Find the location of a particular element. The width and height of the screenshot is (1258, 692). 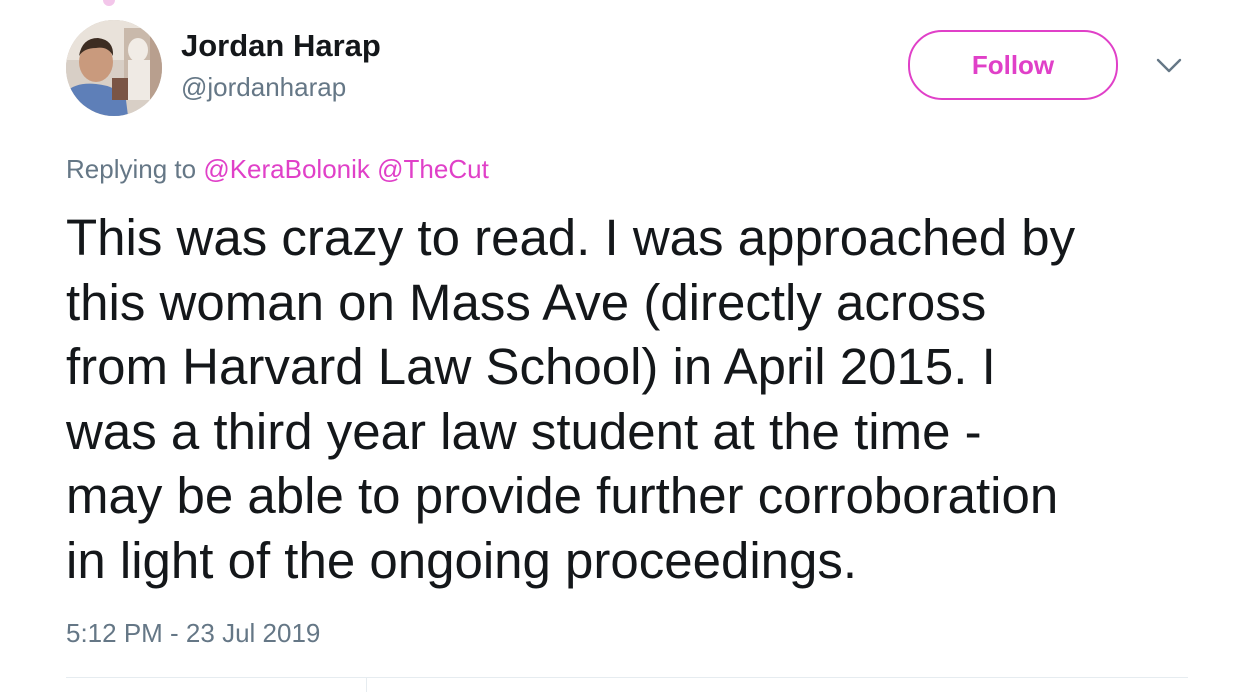

decorative-dot is located at coordinates (109, 3).